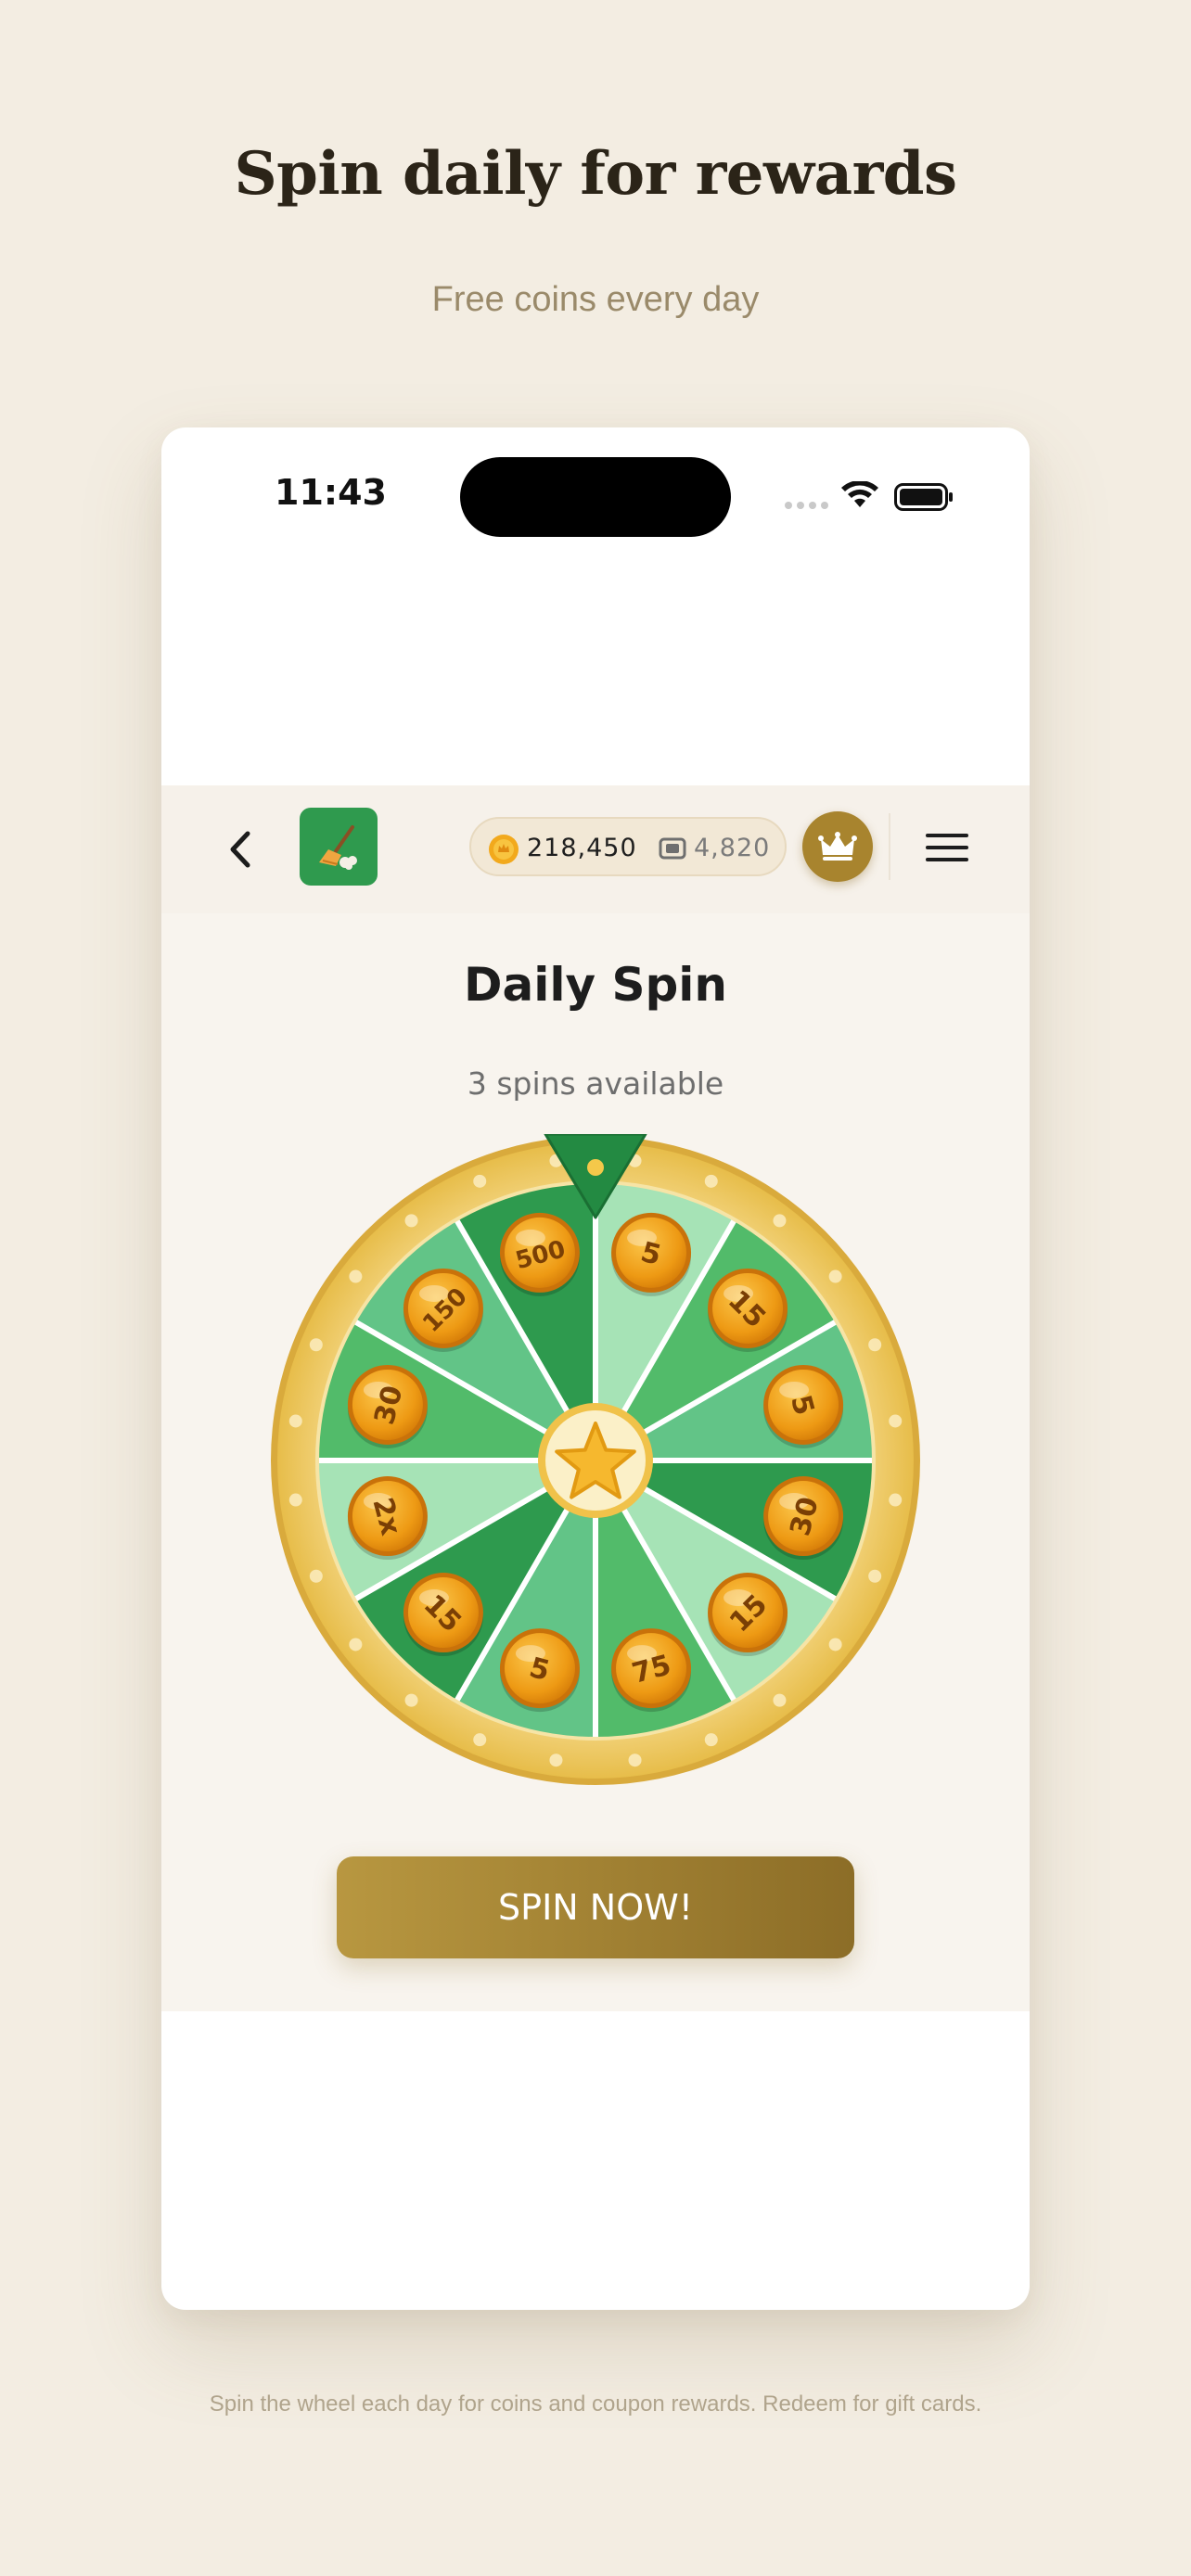  I want to click on pointer-pin, so click(595, 1167).